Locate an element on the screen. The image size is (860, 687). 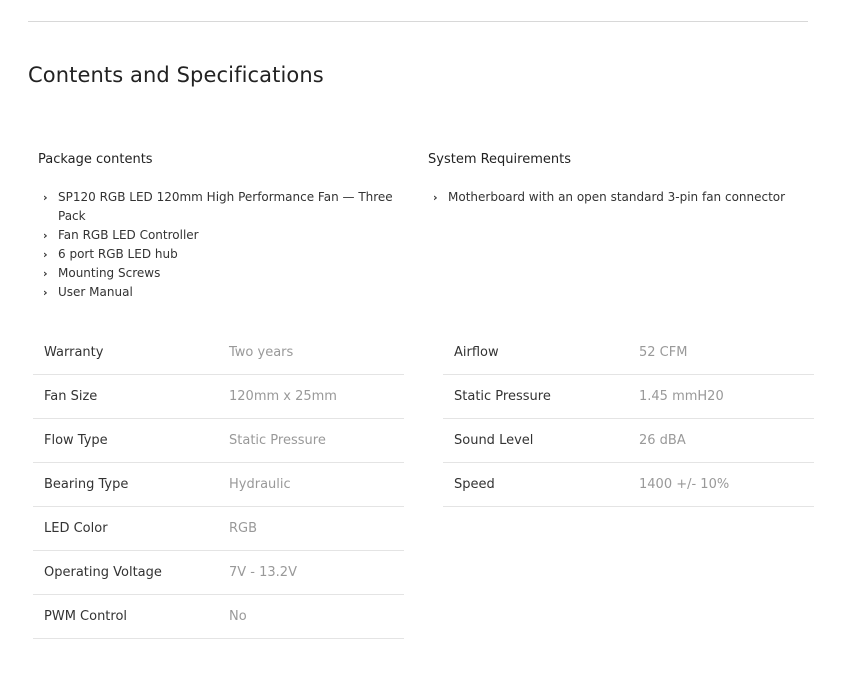
table-row: Airflow 52 CFM is located at coordinates (628, 353).